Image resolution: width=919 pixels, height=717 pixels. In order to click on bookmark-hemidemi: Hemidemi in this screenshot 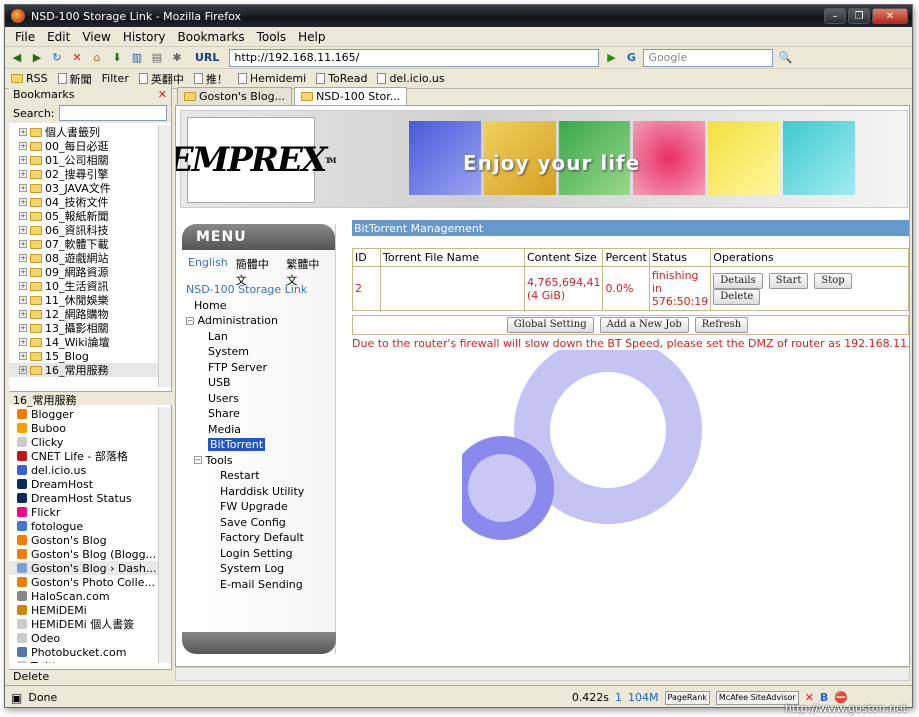, I will do `click(271, 78)`.